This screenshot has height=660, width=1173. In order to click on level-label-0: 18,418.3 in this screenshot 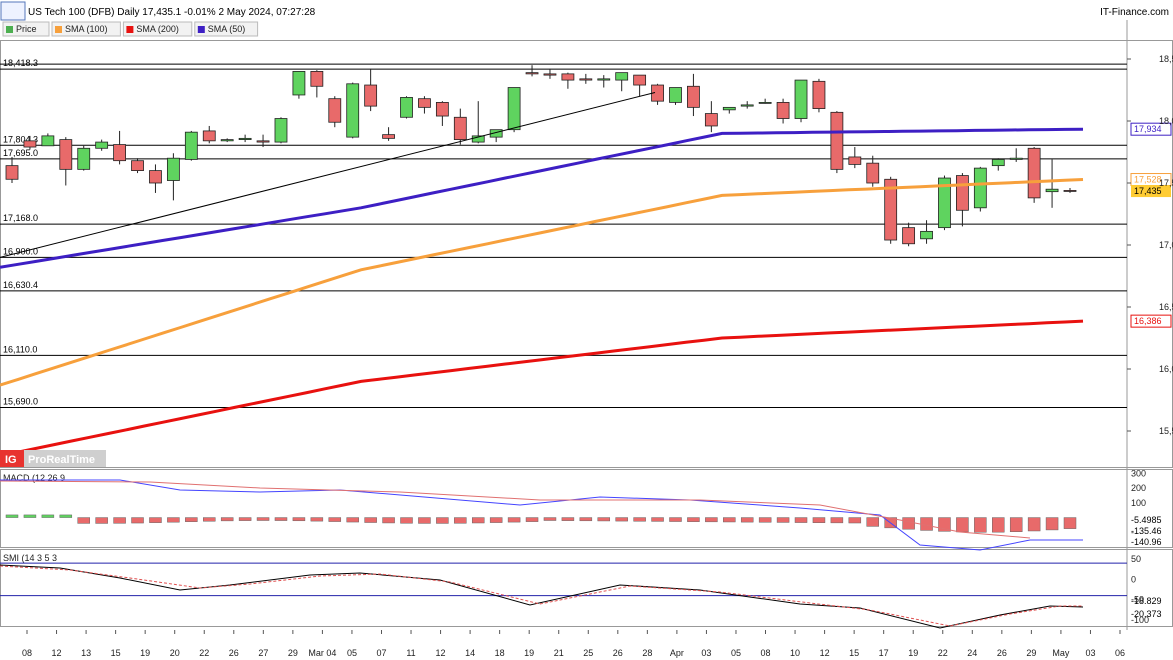, I will do `click(20, 63)`.